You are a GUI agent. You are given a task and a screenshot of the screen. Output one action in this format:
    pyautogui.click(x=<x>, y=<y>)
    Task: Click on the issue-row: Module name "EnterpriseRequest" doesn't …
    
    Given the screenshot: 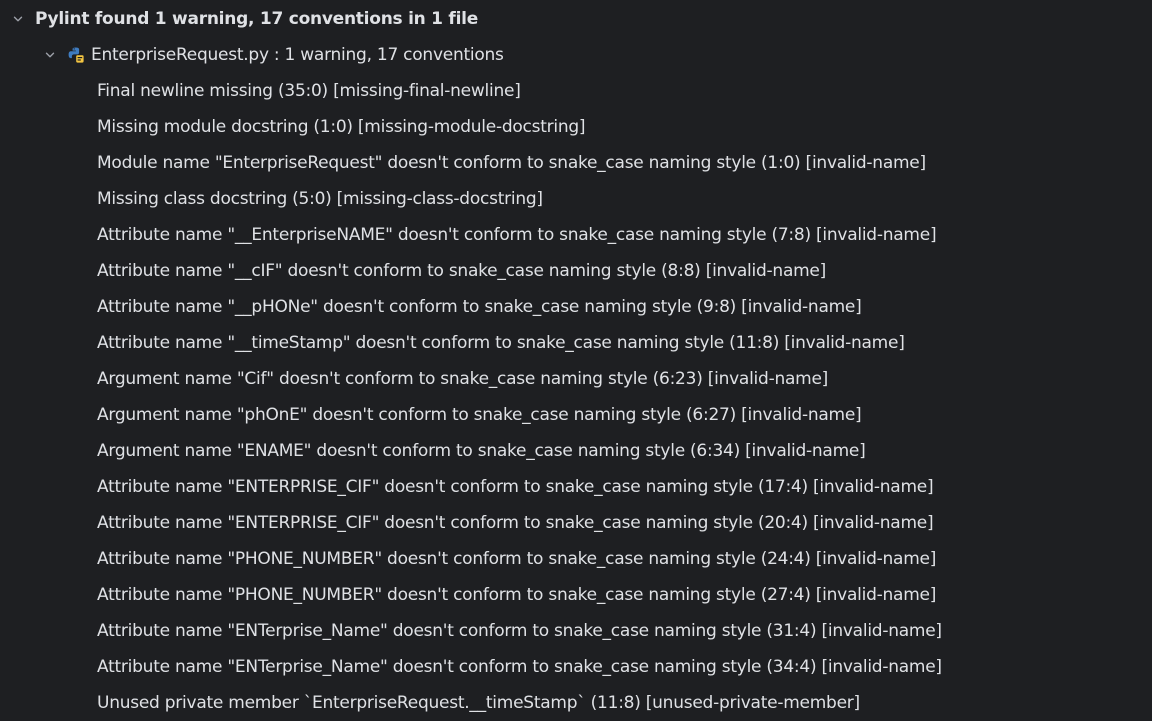 What is the action you would take?
    pyautogui.click(x=576, y=163)
    